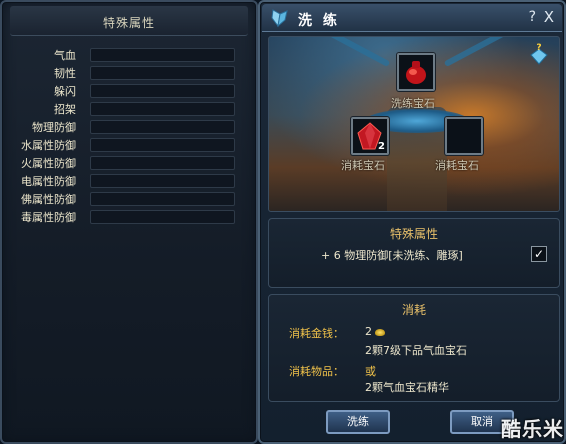  I want to click on attribute-row: 躲闪, so click(134, 91).